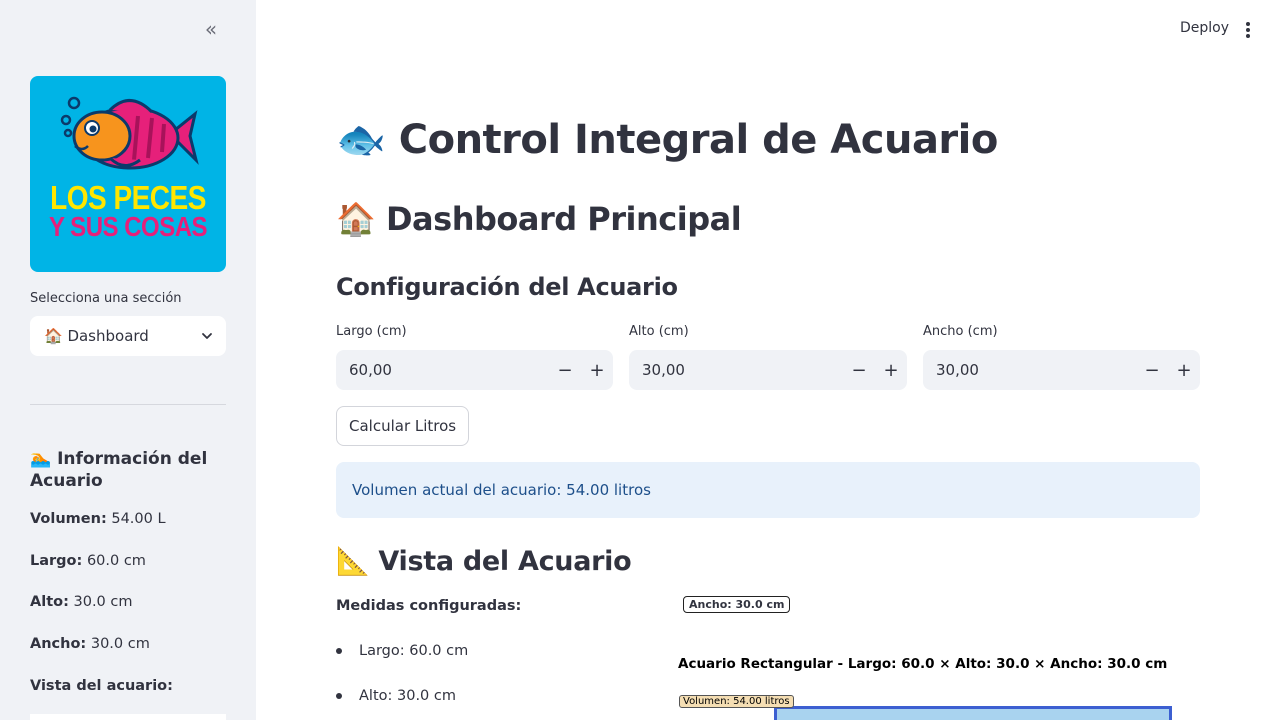 The image size is (1280, 720). Describe the element at coordinates (49, 602) in the screenshot. I see `info-key: Alto:` at that location.